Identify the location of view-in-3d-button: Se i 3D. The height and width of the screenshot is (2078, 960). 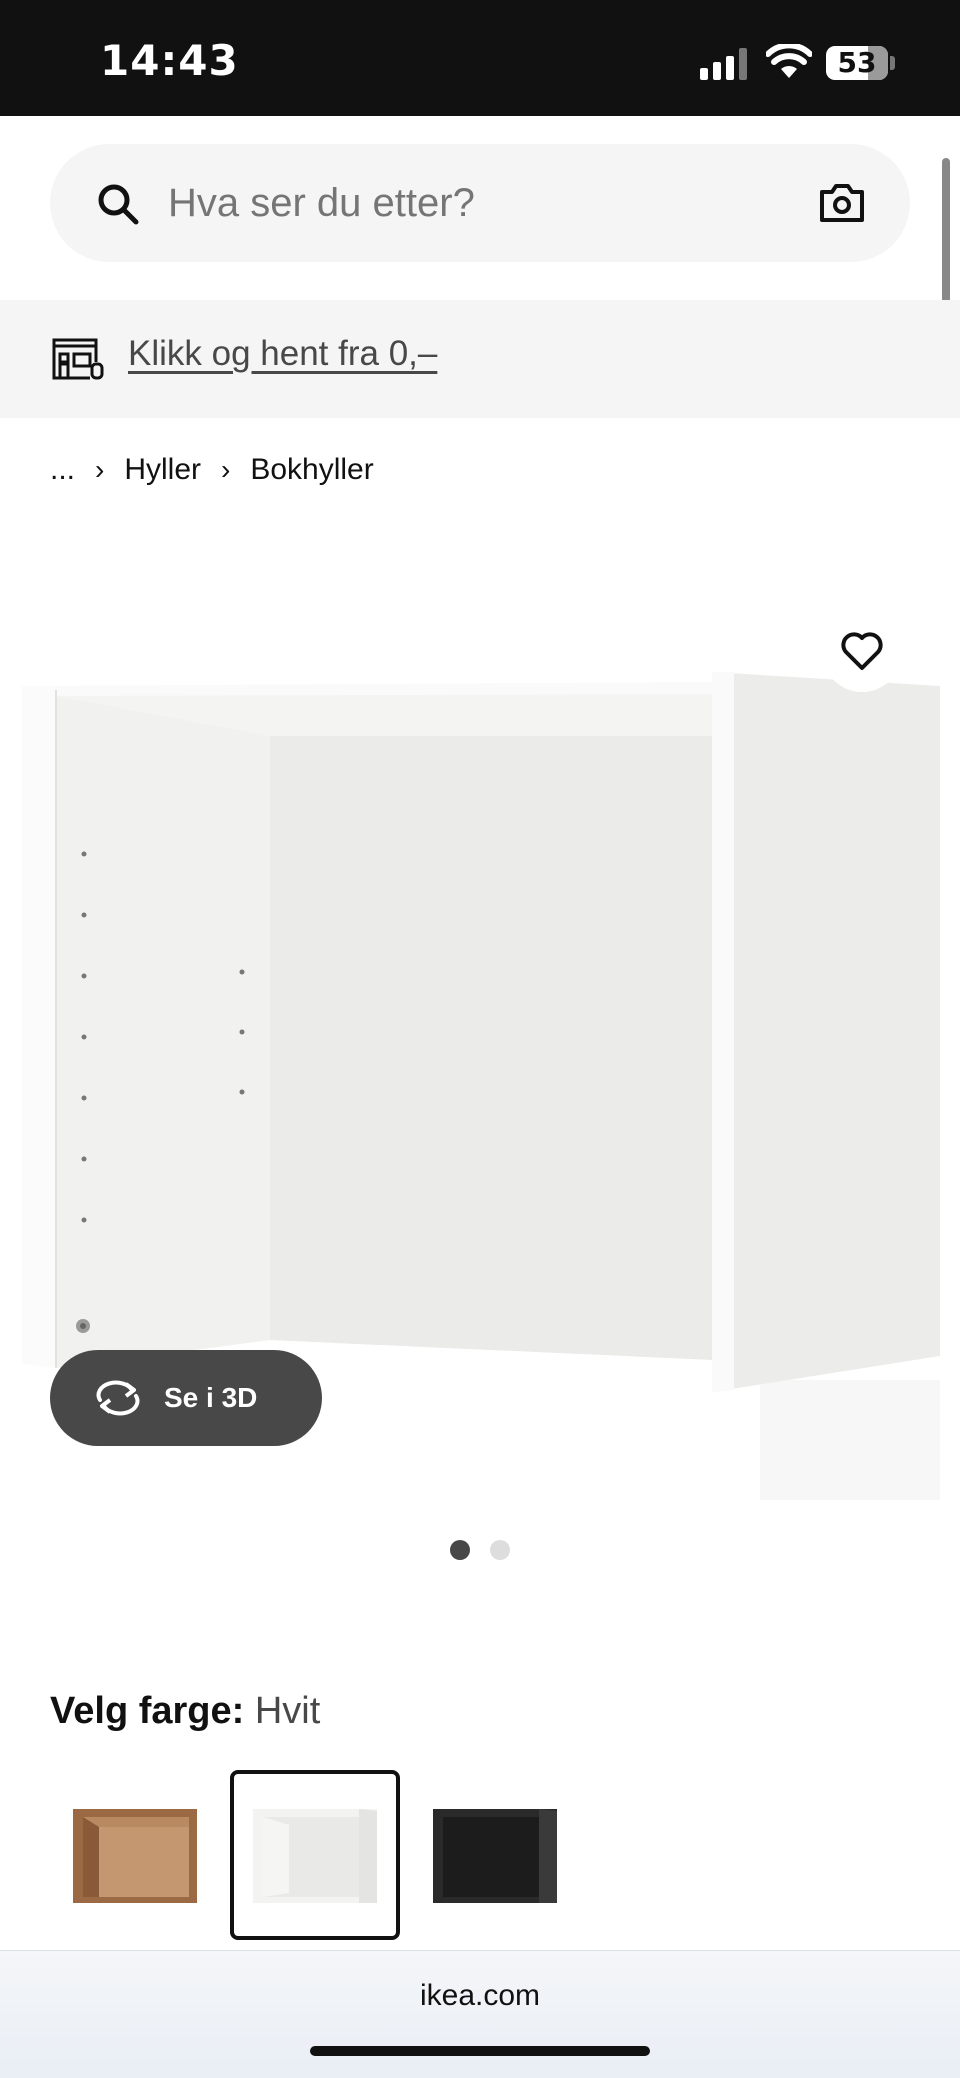
(186, 1398).